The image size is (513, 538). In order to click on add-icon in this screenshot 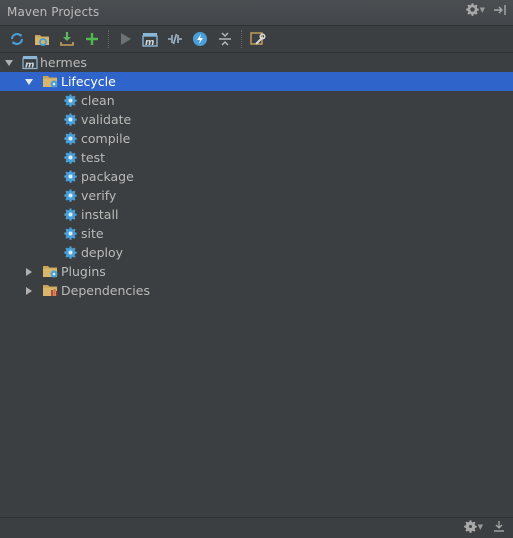, I will do `click(92, 39)`.